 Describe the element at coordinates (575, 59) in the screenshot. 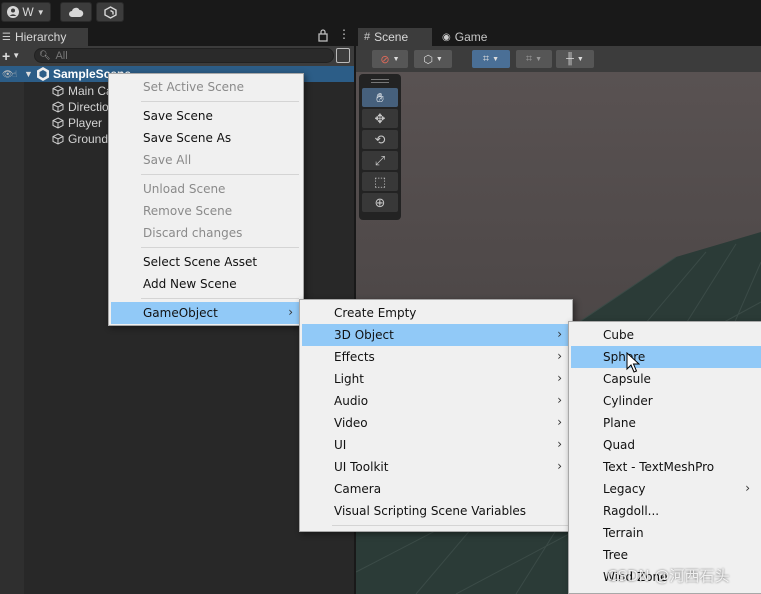

I see `ruler-button: ╫ ▼` at that location.